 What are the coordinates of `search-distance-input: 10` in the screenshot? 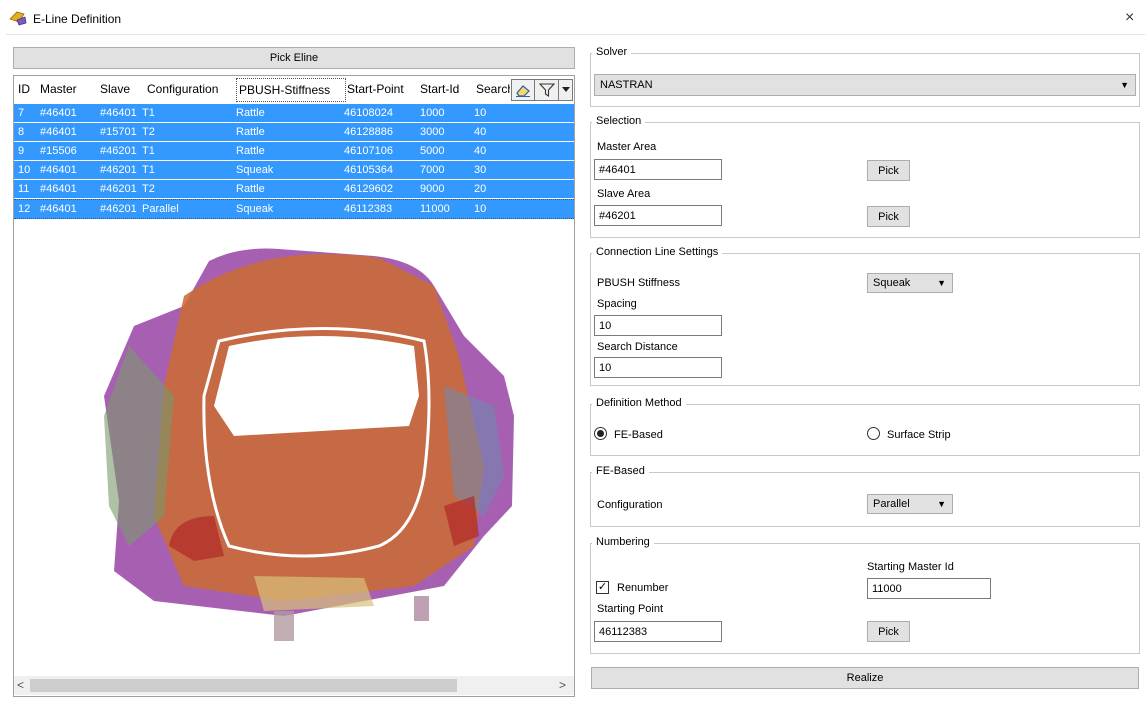 It's located at (658, 367).